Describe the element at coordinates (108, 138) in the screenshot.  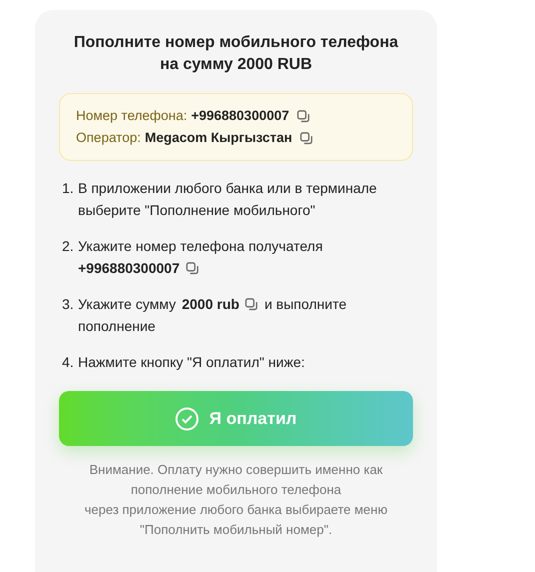
I see `info-label: Оператор:` at that location.